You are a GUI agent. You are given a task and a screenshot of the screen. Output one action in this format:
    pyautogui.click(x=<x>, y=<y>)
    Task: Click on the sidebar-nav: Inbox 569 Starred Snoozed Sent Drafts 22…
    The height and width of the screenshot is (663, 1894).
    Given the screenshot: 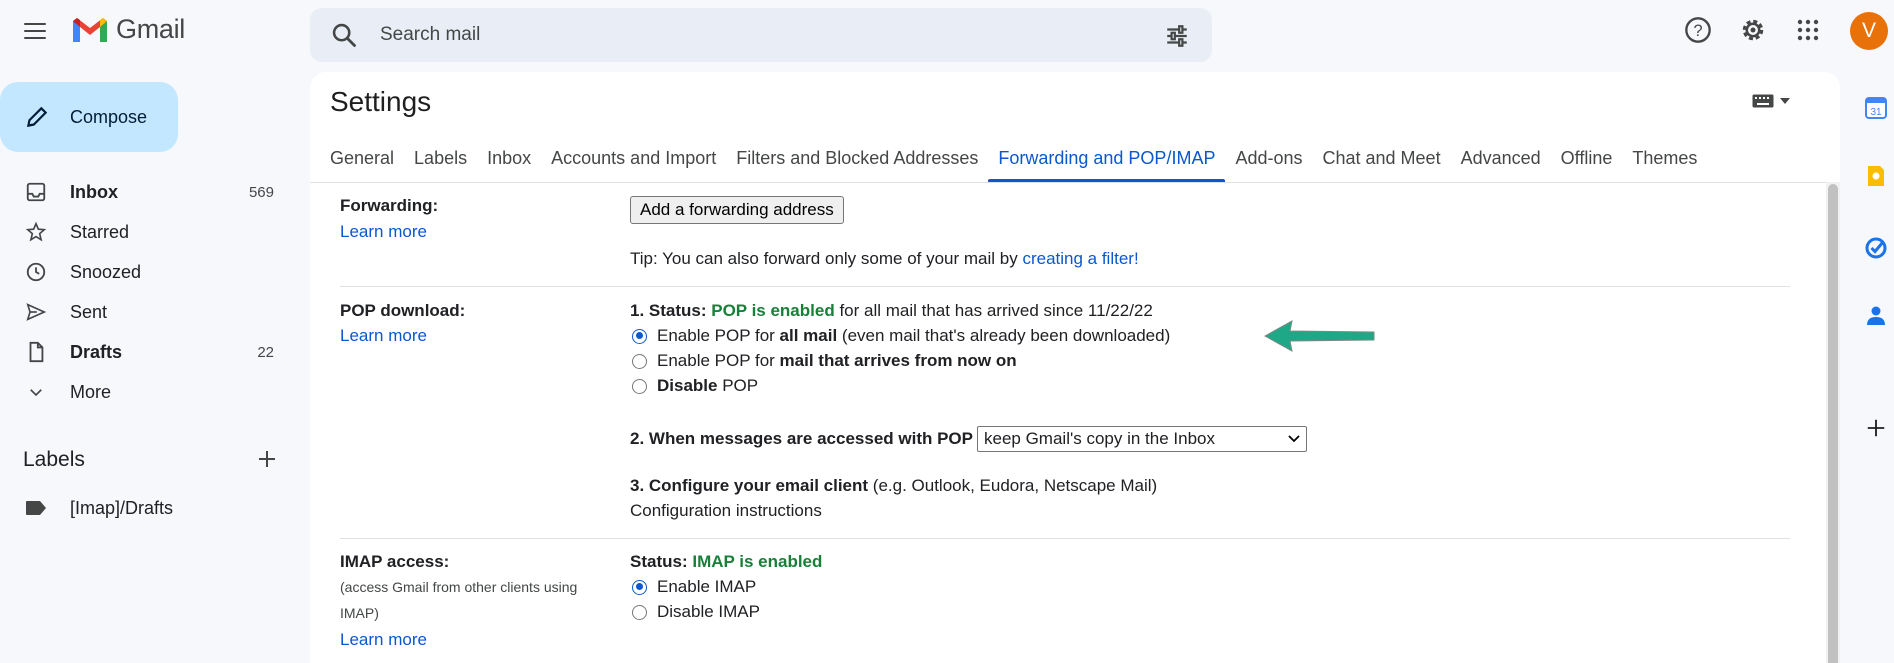 What is the action you would take?
    pyautogui.click(x=145, y=292)
    